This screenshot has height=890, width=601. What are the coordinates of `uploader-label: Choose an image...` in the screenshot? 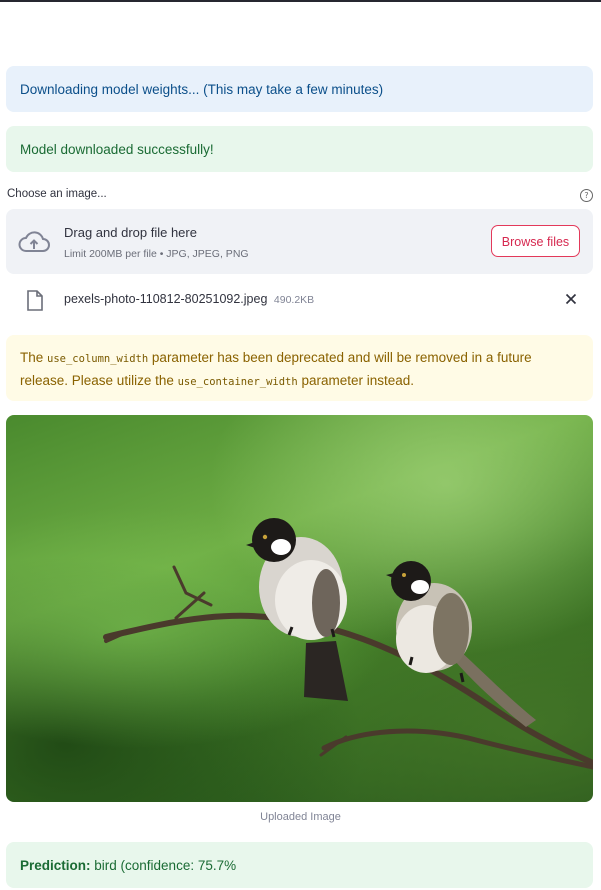 It's located at (57, 194).